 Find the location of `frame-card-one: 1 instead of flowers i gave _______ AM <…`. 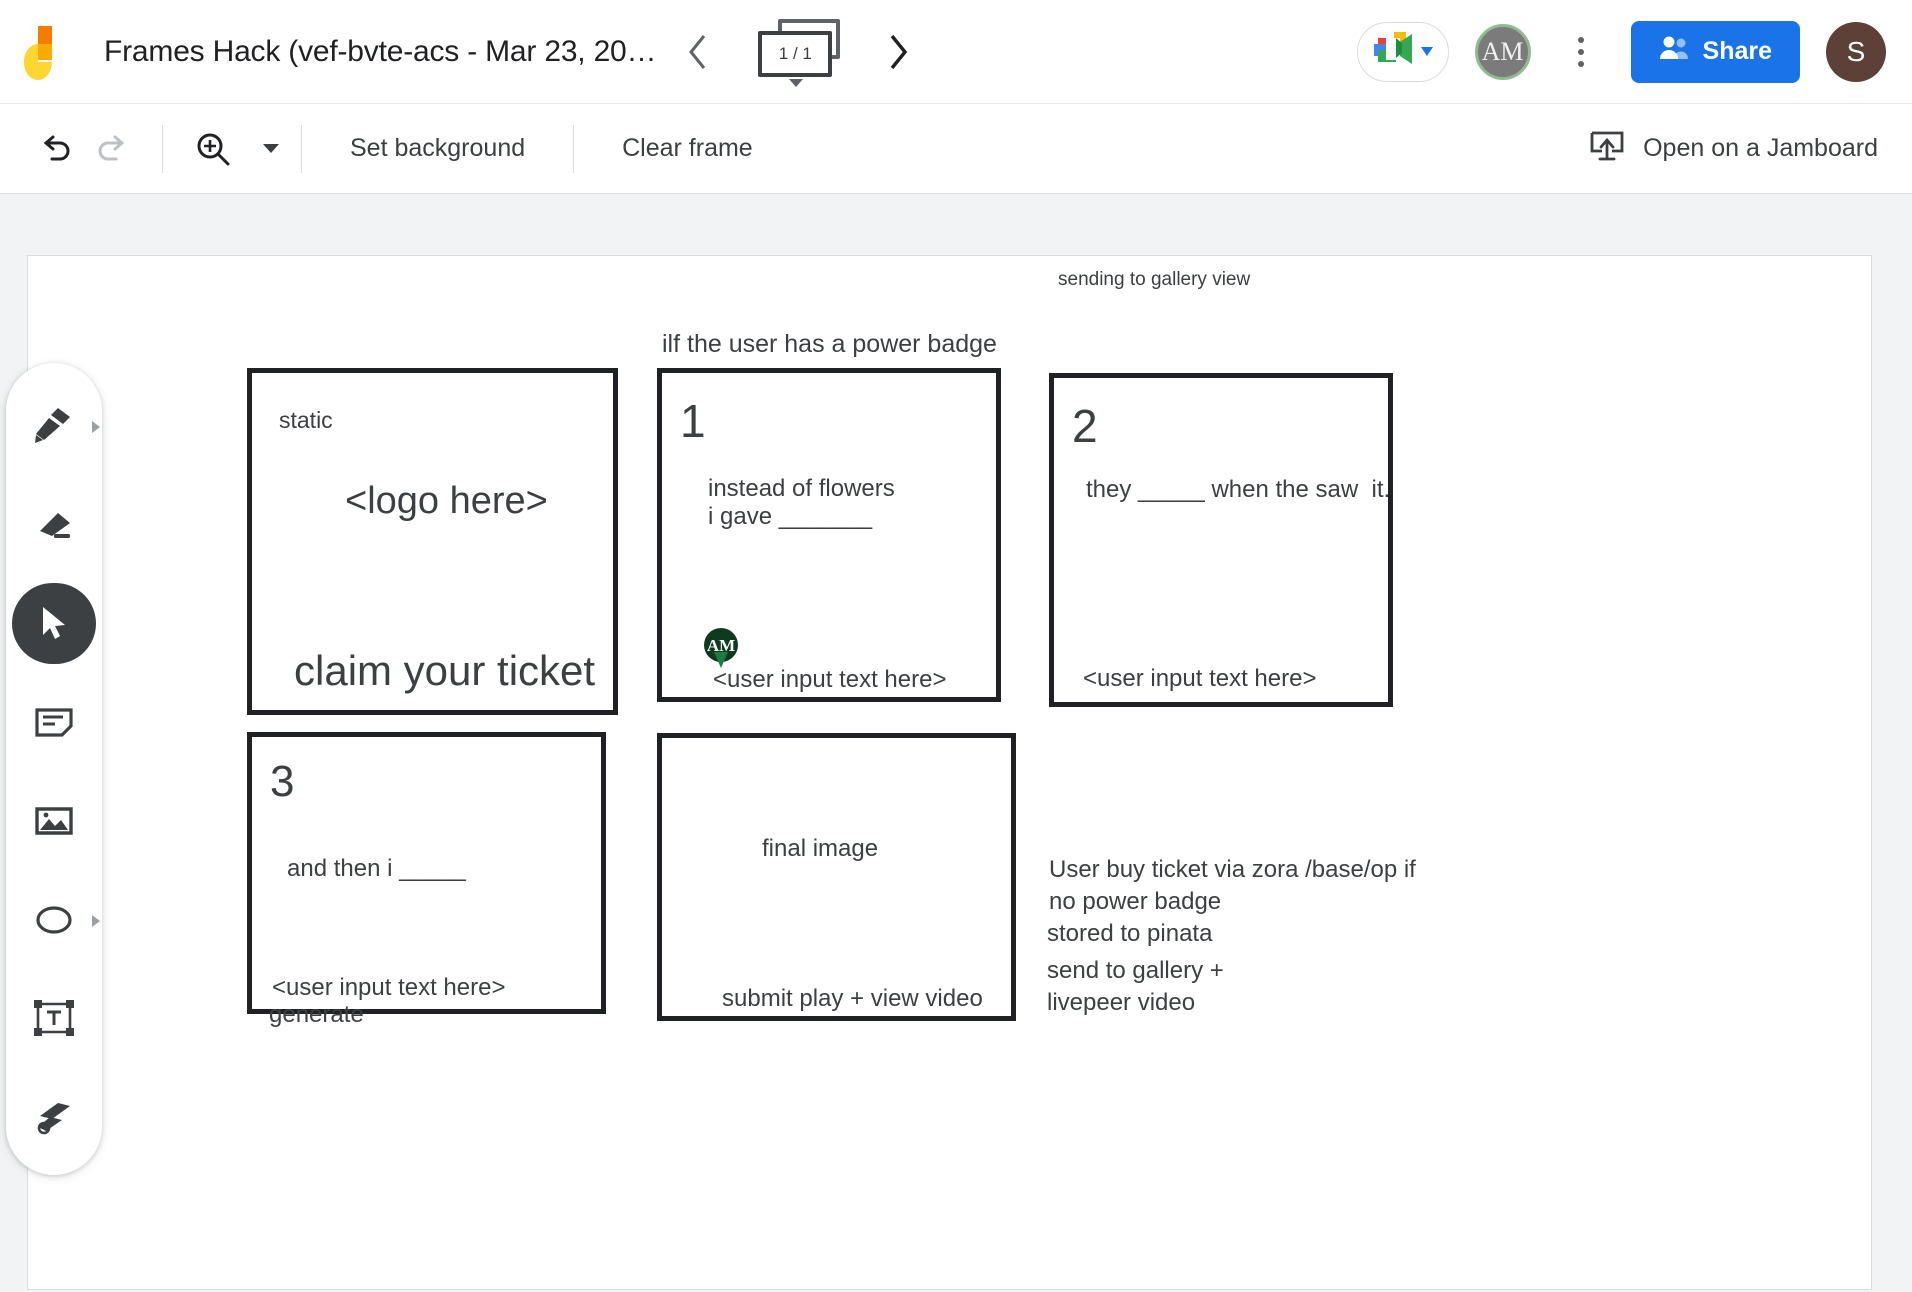

frame-card-one: 1 instead of flowers i gave _______ AM <… is located at coordinates (829, 535).